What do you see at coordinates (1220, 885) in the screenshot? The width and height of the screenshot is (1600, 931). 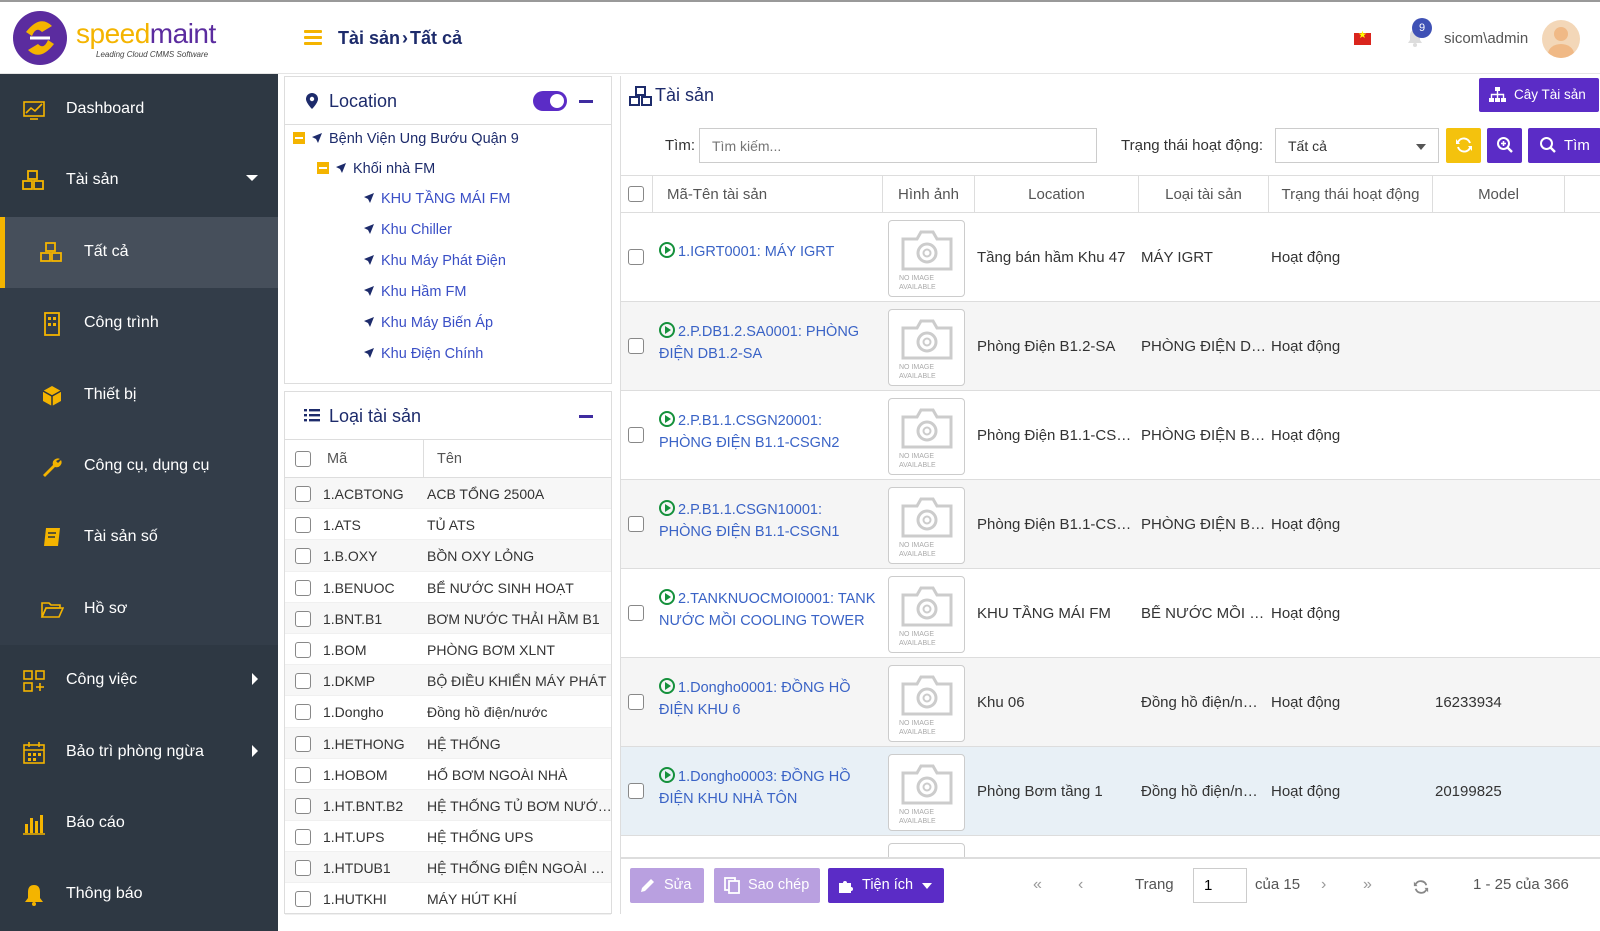 I see `page-number-input` at bounding box center [1220, 885].